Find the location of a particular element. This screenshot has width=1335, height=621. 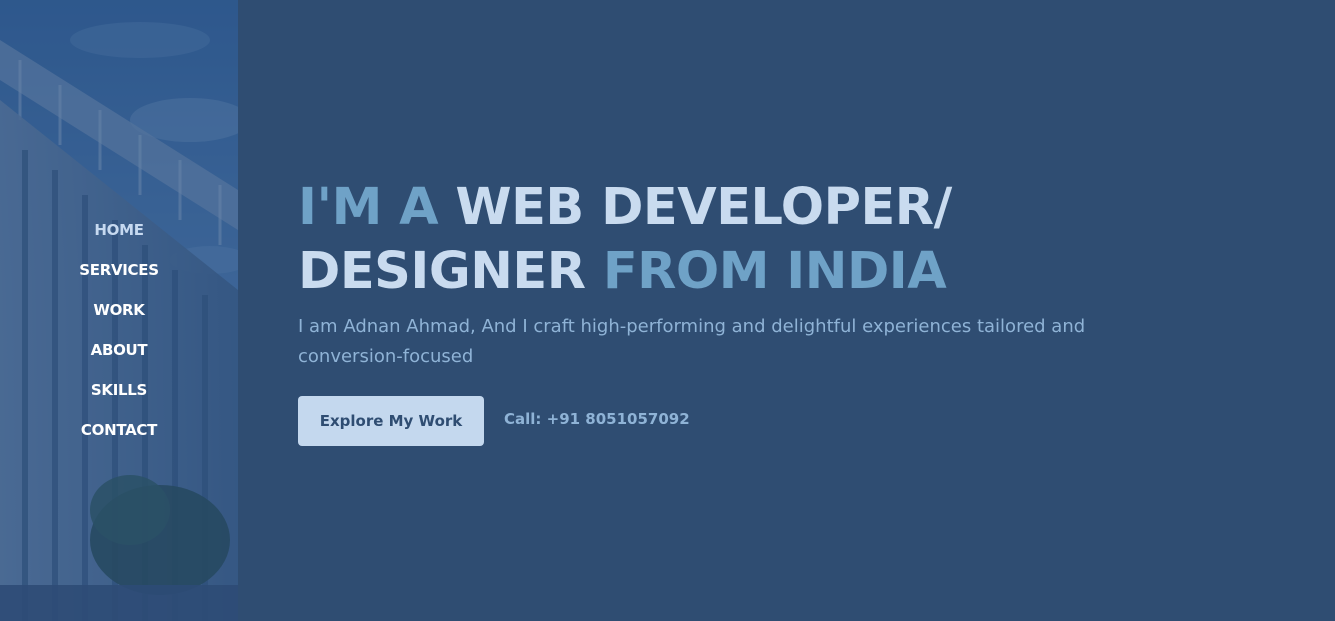

main-nav: HOME SERVICES WORK ABOUT SKILLS CONTACT is located at coordinates (119, 330).